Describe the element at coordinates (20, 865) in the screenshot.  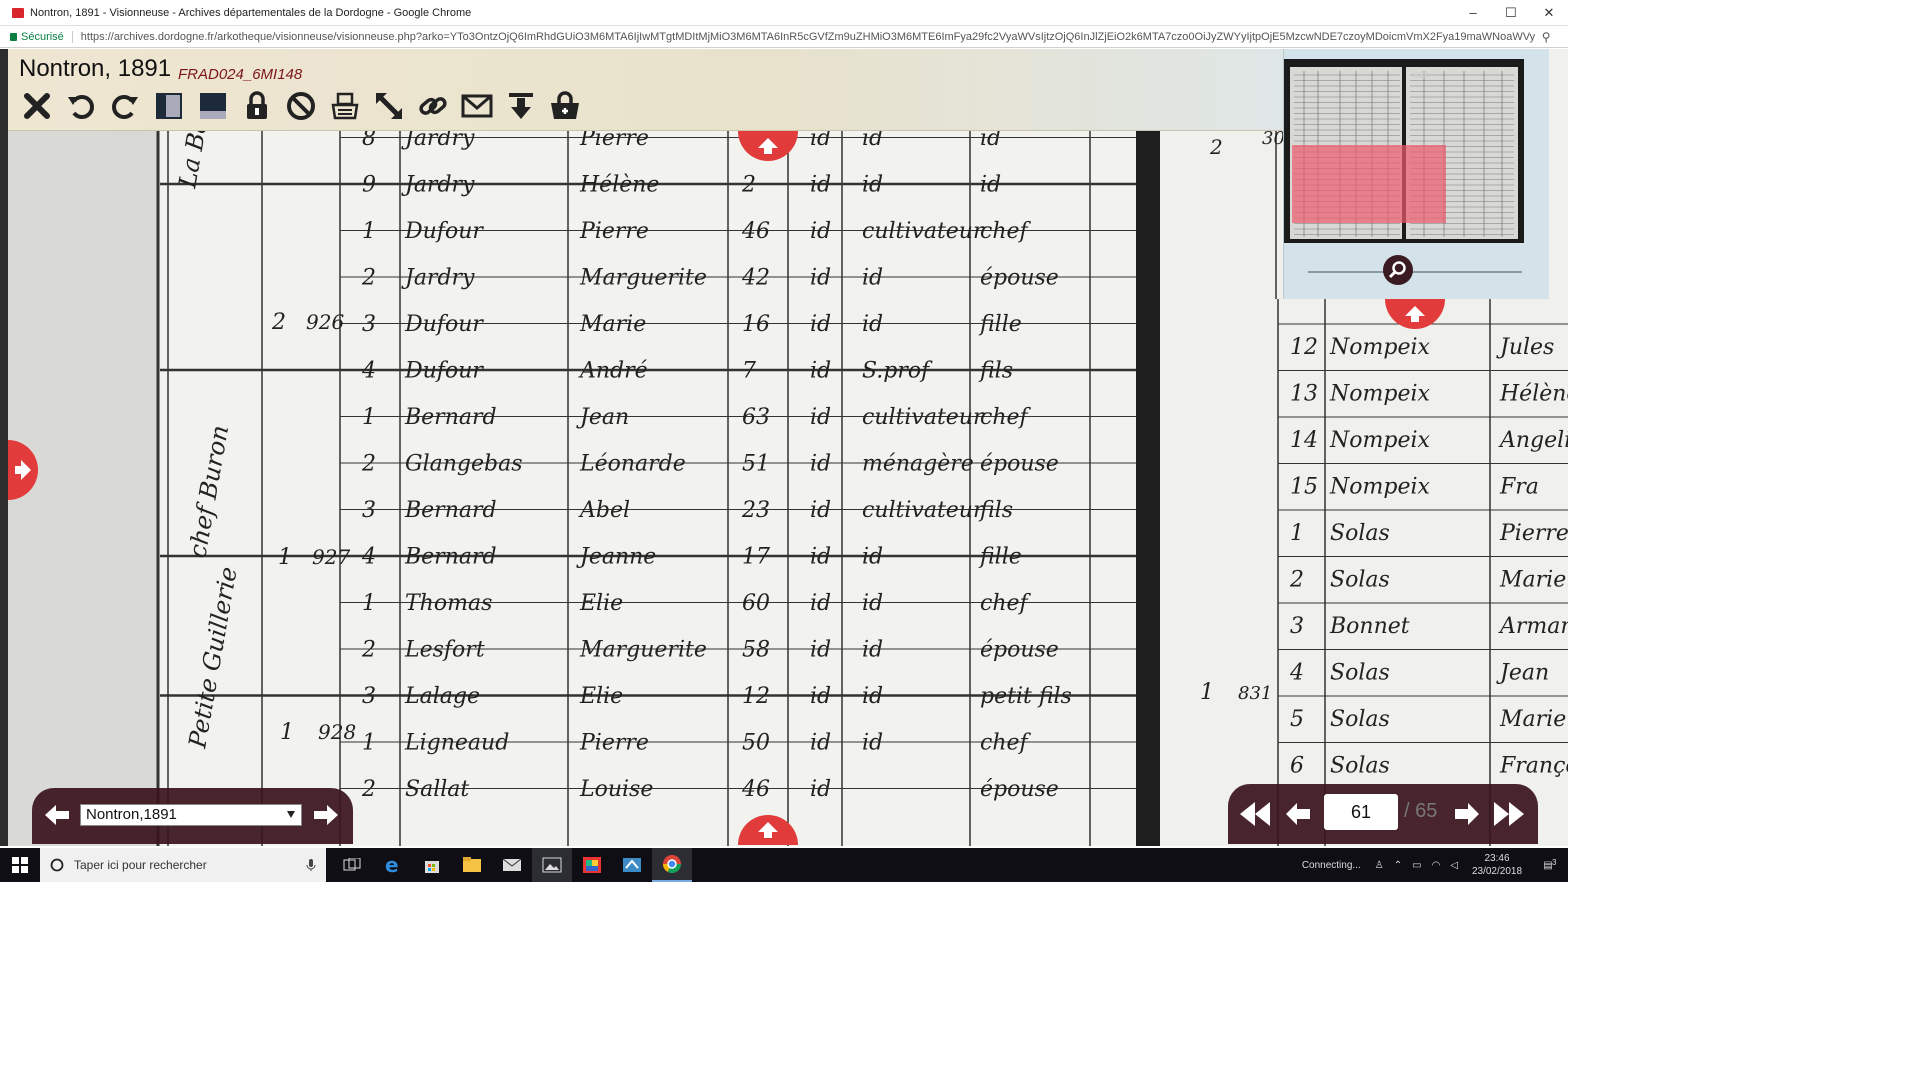
I see `start-button` at that location.